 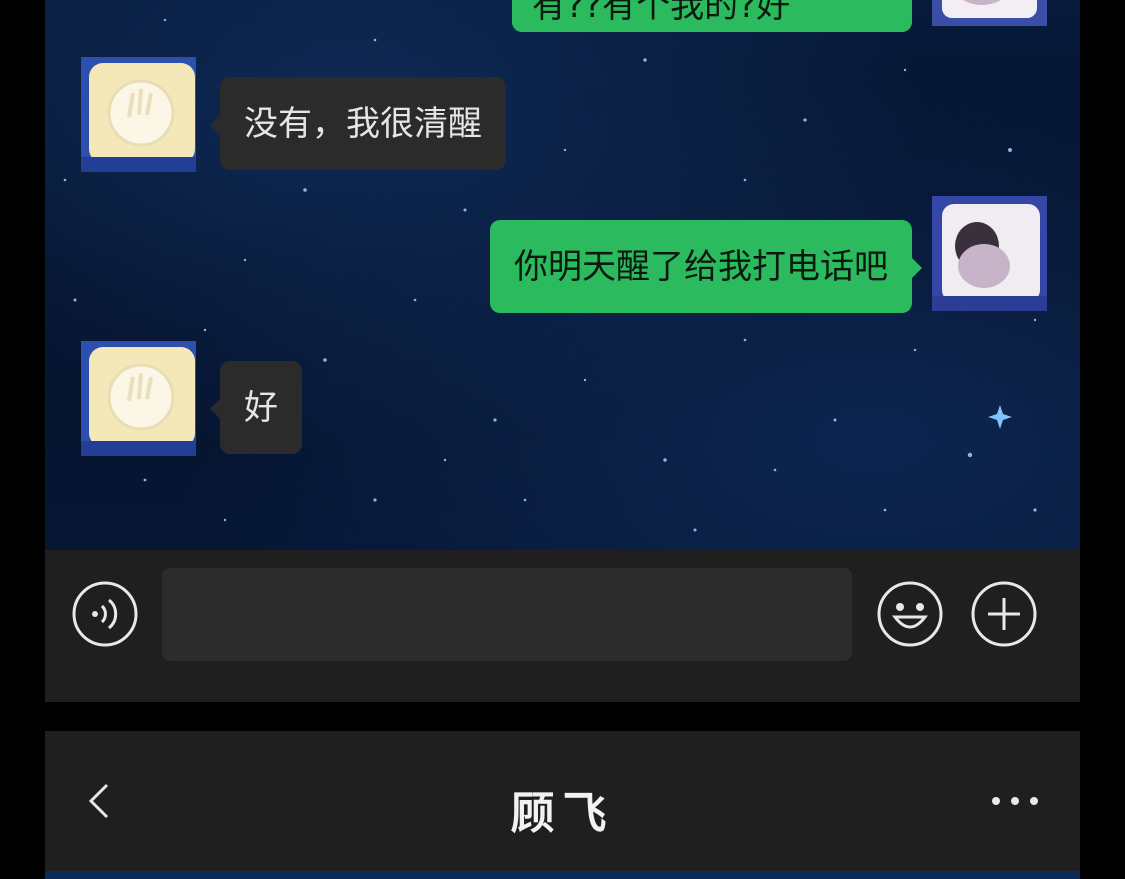 What do you see at coordinates (363, 124) in the screenshot?
I see `message-text: 没有，我很清醒` at bounding box center [363, 124].